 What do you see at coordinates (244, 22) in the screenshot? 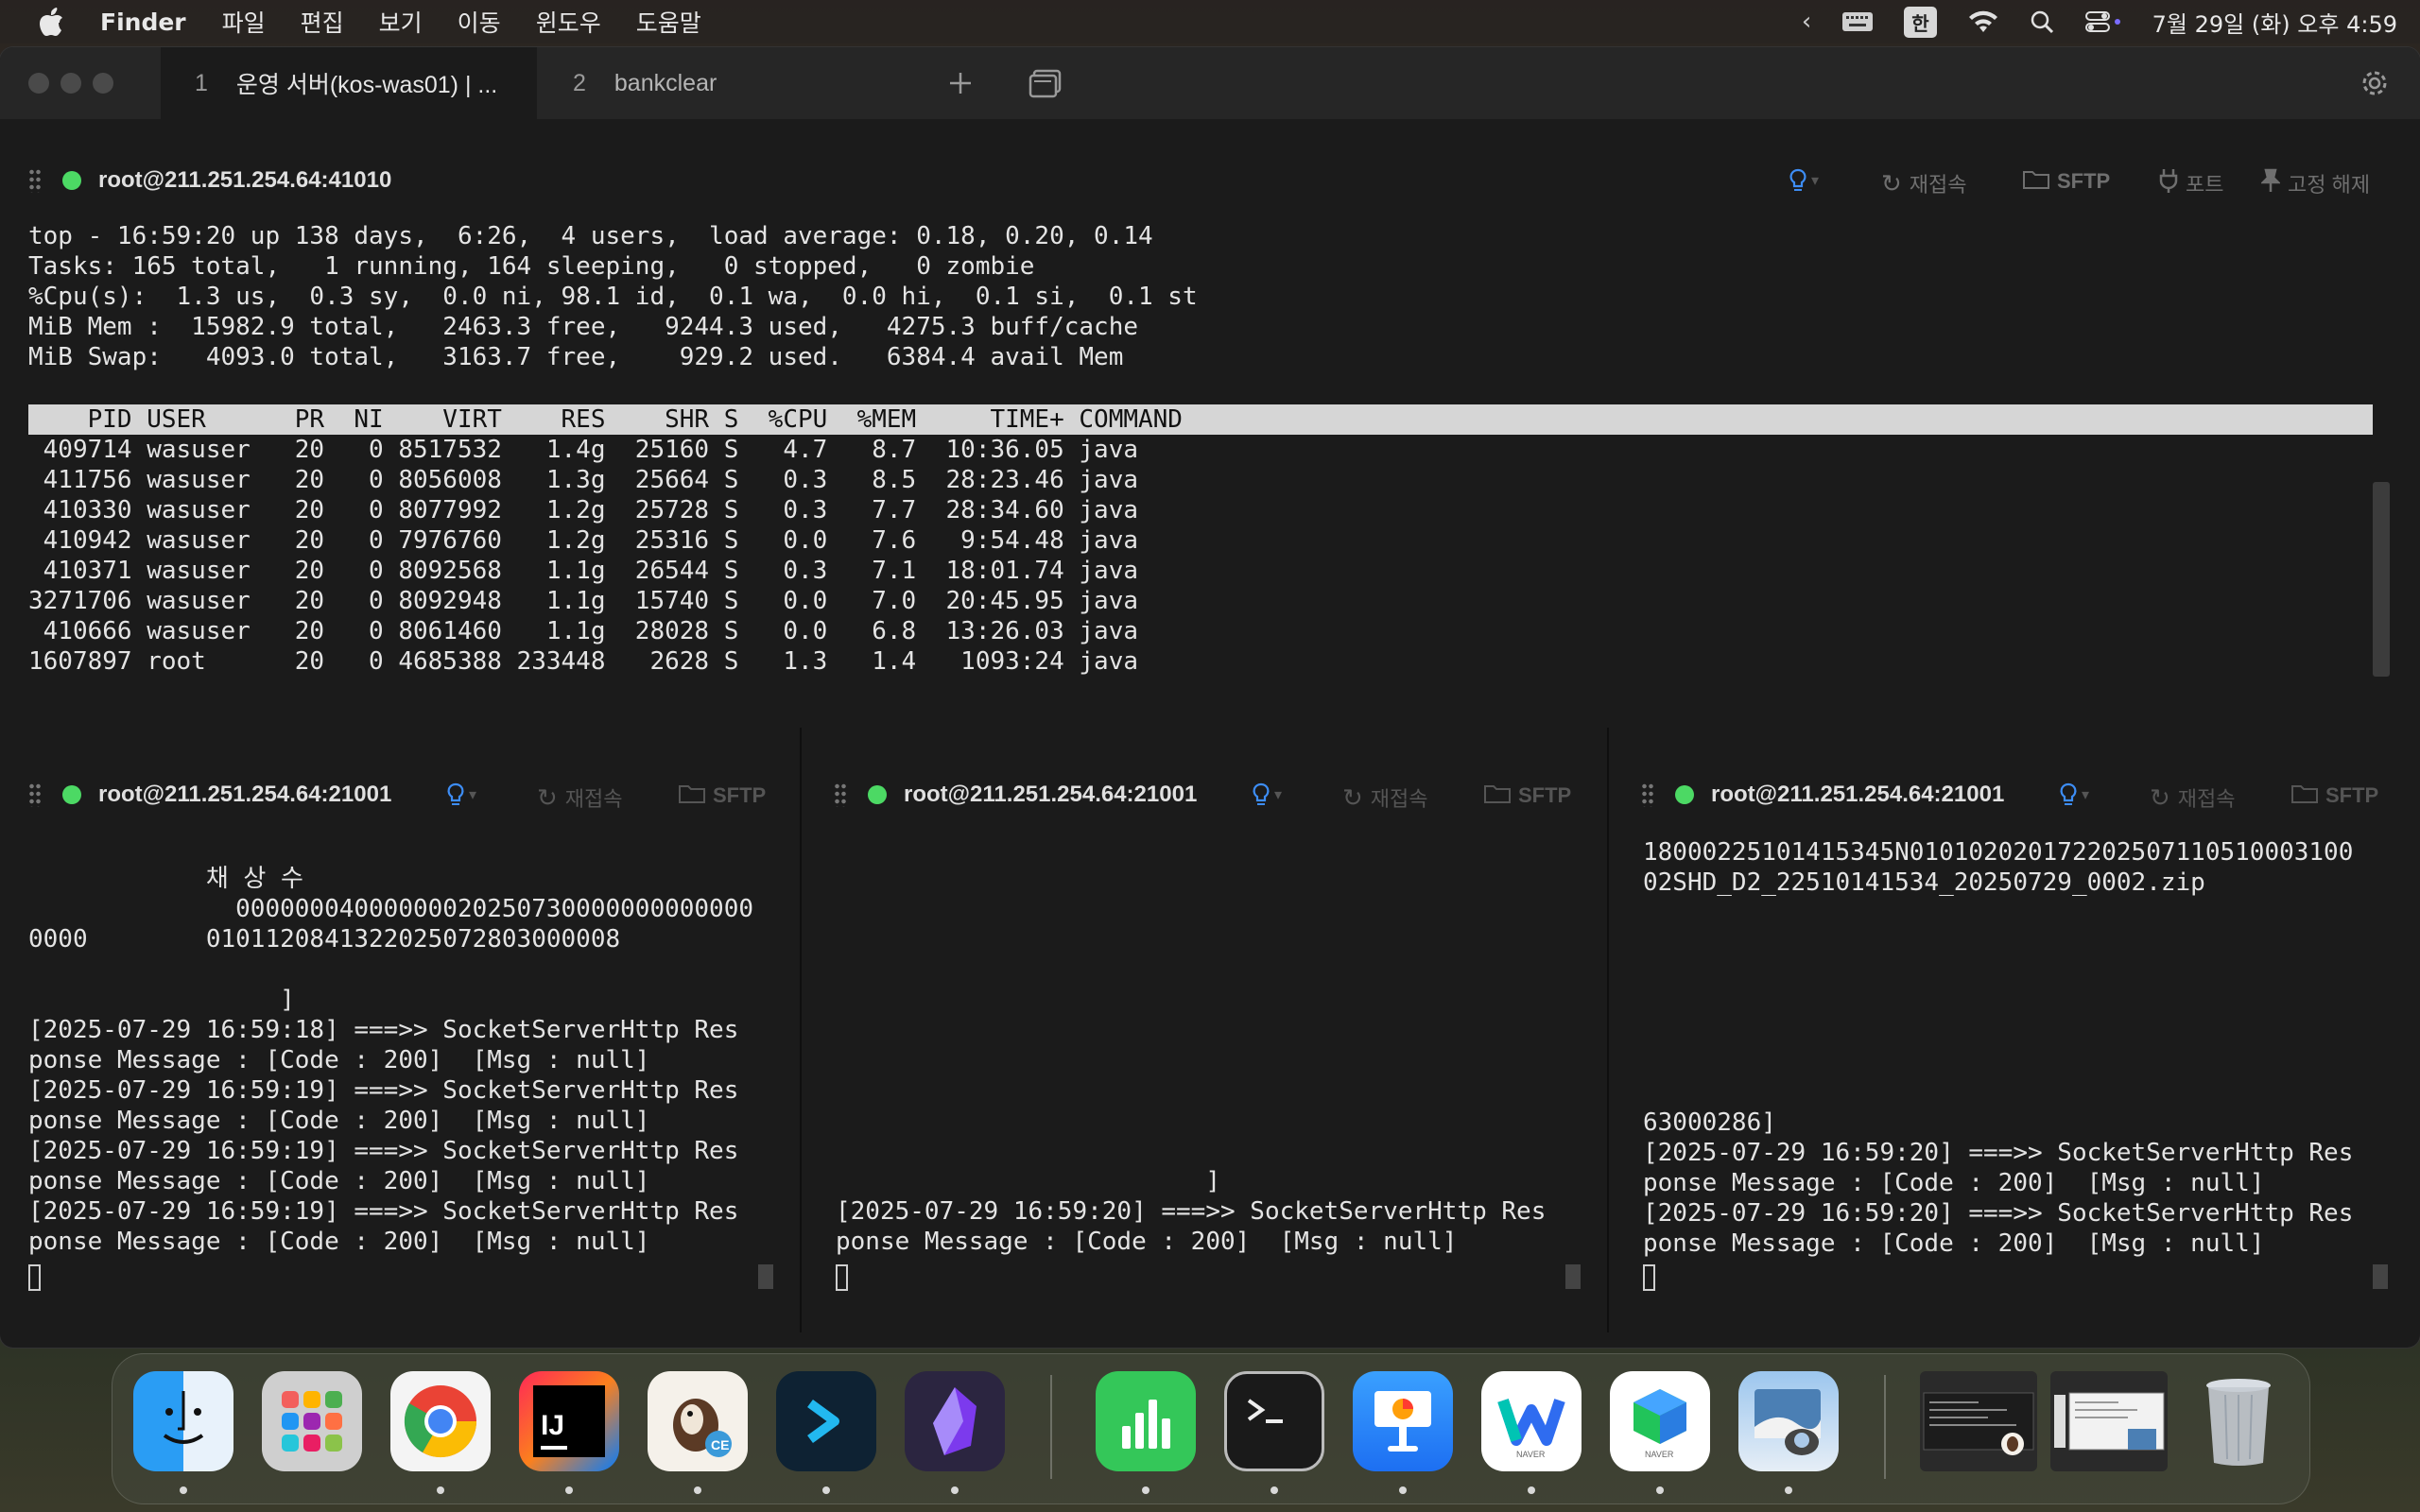
I see `menu-file: 파일` at bounding box center [244, 22].